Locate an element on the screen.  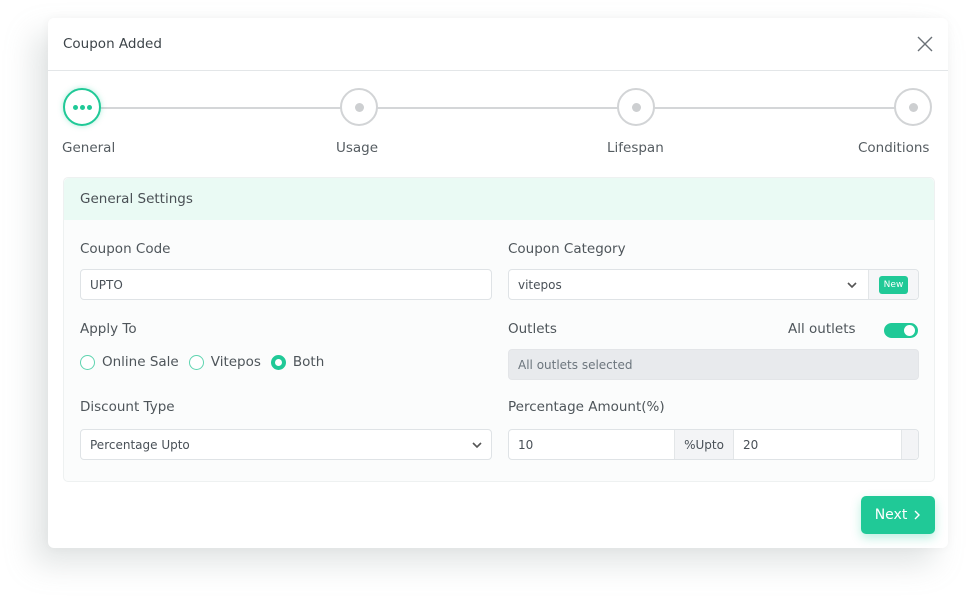
step-label-usage: Usage is located at coordinates (357, 148).